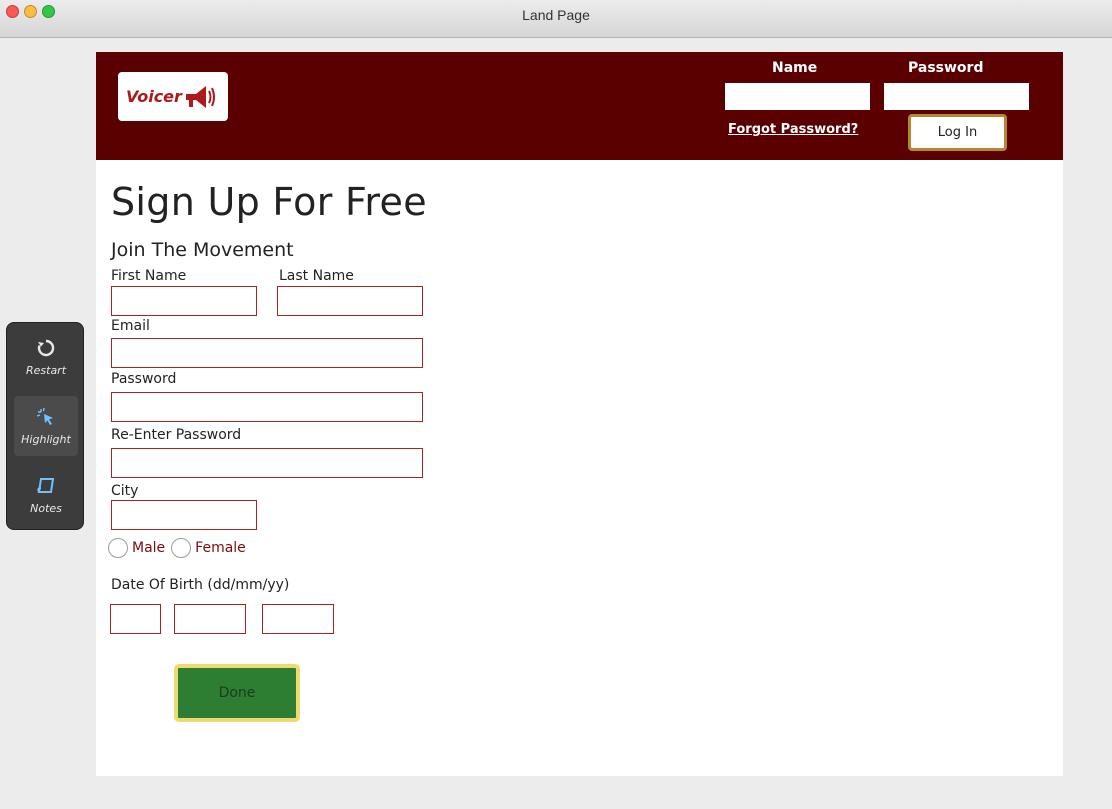 Image resolution: width=1112 pixels, height=809 pixels. I want to click on window-titlebar: Land Page, so click(556, 19).